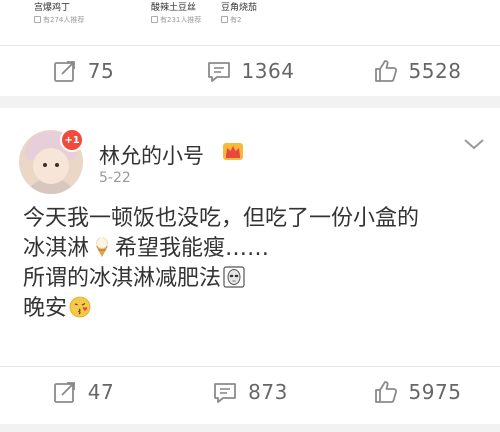 This screenshot has width=500, height=432. What do you see at coordinates (253, 309) in the screenshot?
I see `post-line: 晚安` at bounding box center [253, 309].